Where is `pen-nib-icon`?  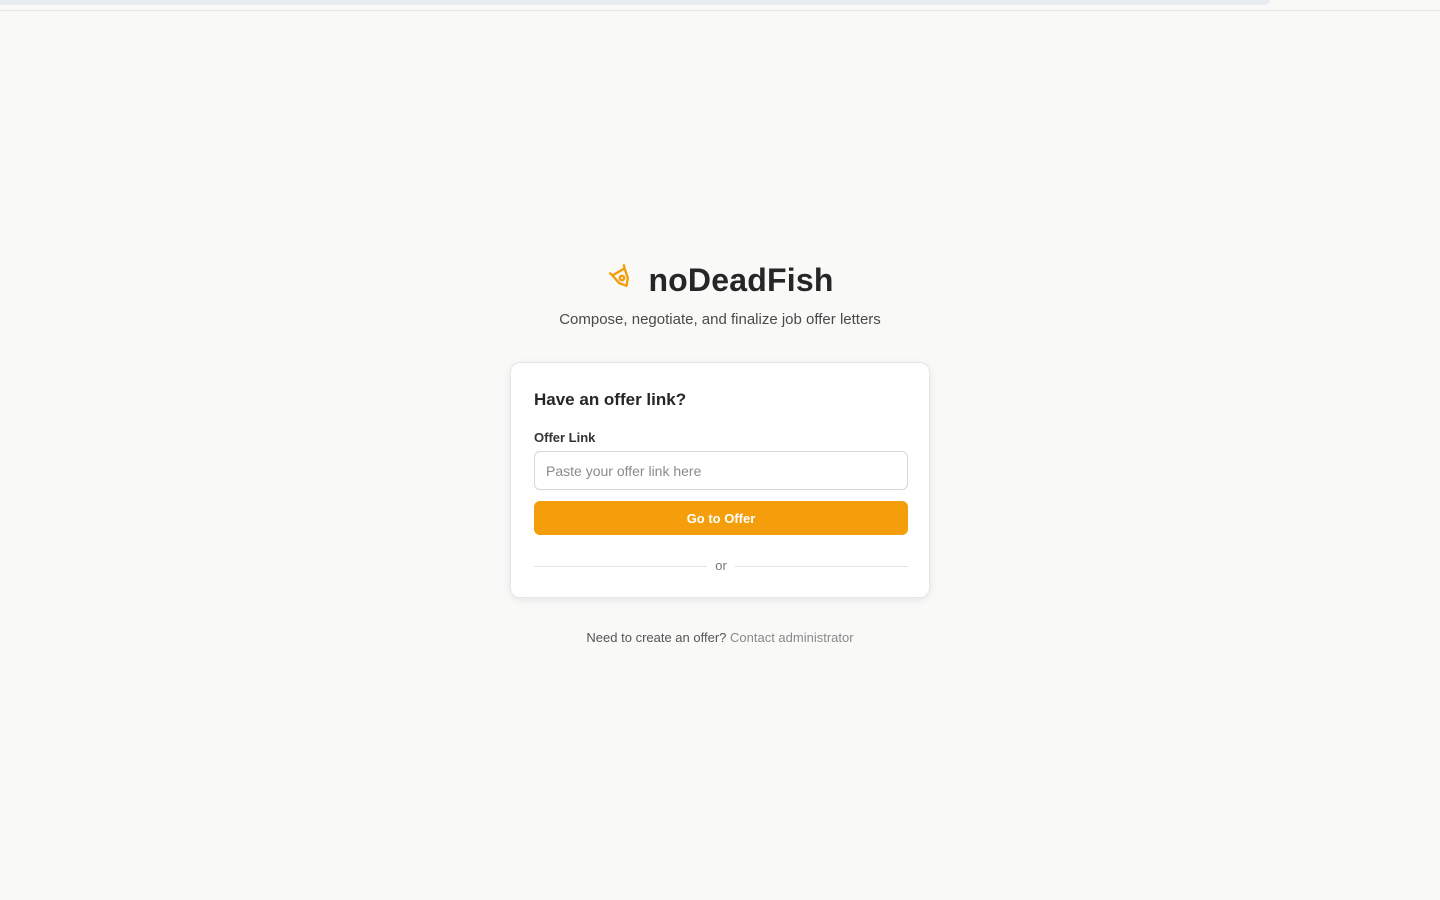 pen-nib-icon is located at coordinates (622, 278).